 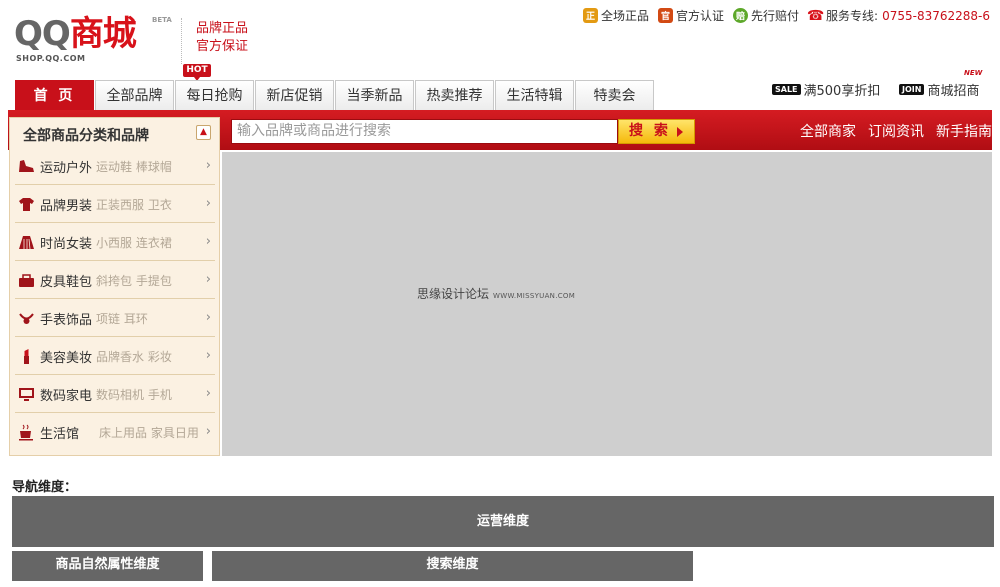 What do you see at coordinates (534, 296) in the screenshot?
I see `banner-url: WWW.MISSYUAN.COM` at bounding box center [534, 296].